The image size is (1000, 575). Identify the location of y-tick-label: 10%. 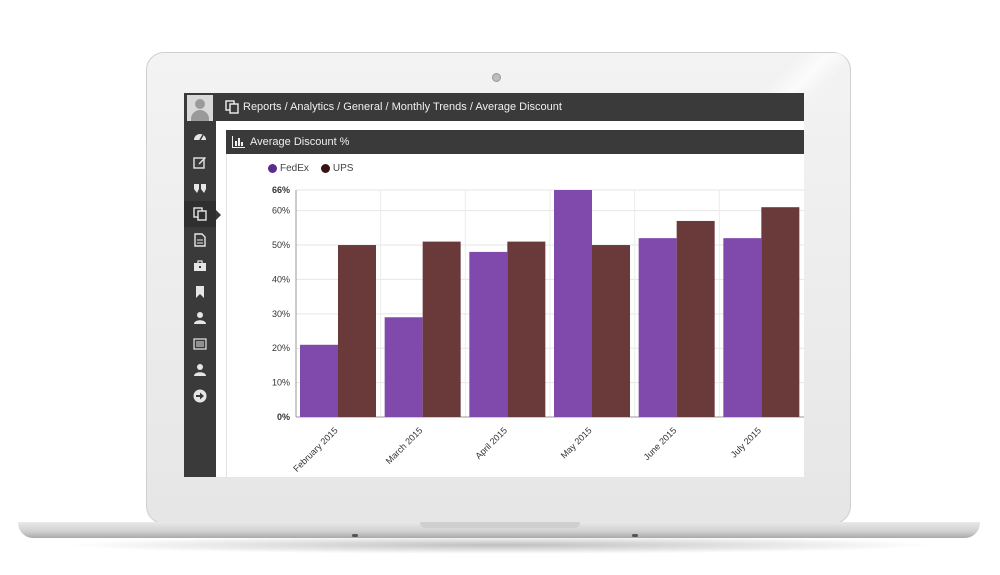
(281, 383).